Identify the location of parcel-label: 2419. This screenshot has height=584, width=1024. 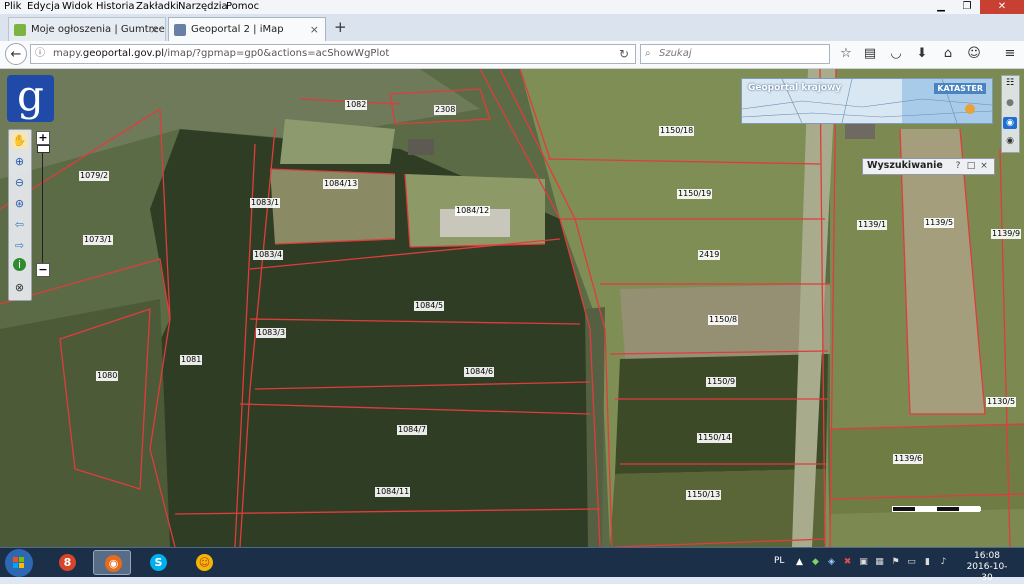
(709, 255).